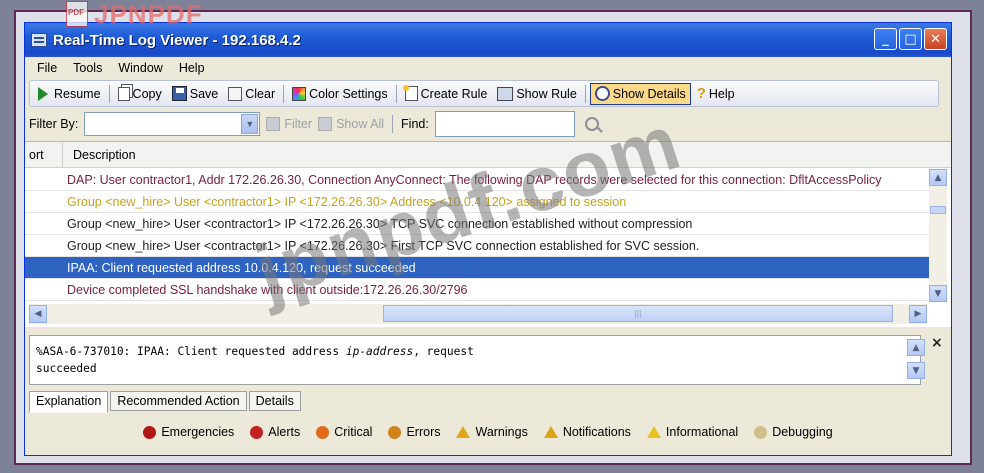 The image size is (984, 473). What do you see at coordinates (251, 94) in the screenshot?
I see `clear-button: Clear` at bounding box center [251, 94].